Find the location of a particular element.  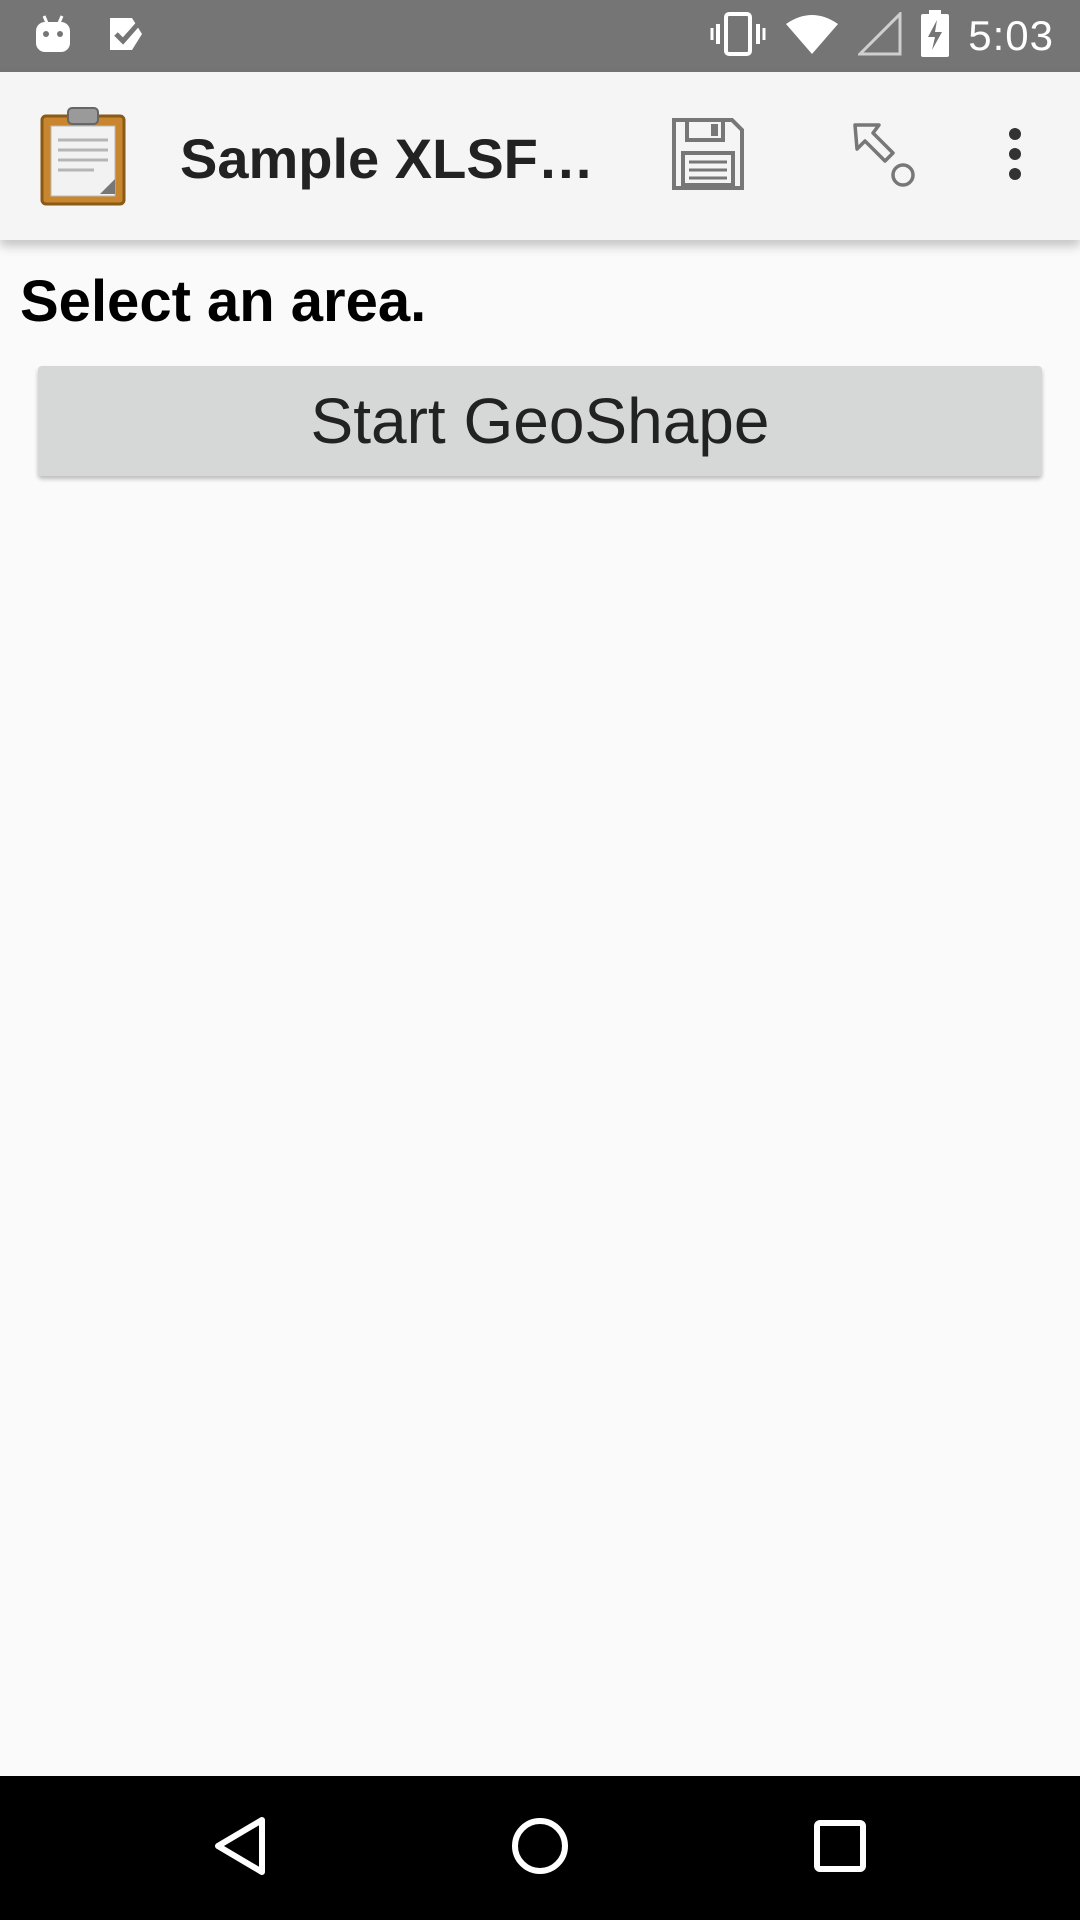

cell-signal-icon is located at coordinates (879, 35).